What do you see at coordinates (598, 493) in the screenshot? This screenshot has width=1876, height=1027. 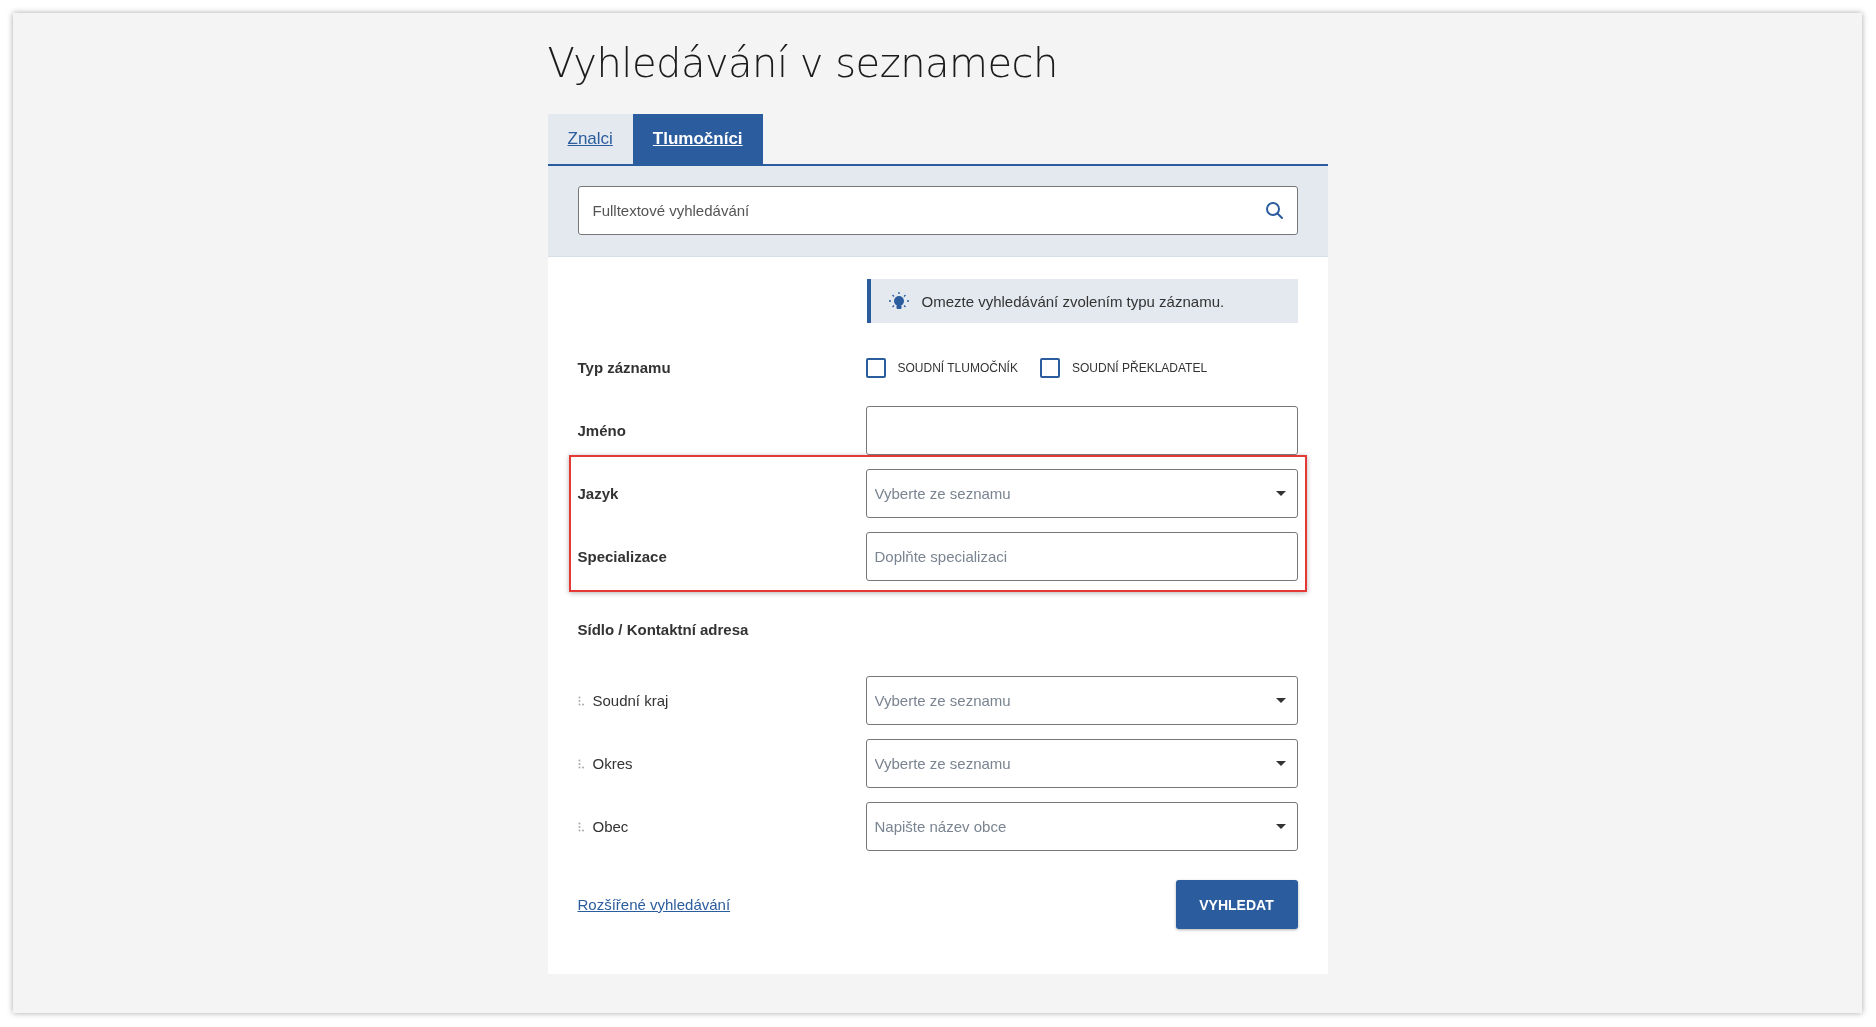 I see `field-label: Jazyk` at bounding box center [598, 493].